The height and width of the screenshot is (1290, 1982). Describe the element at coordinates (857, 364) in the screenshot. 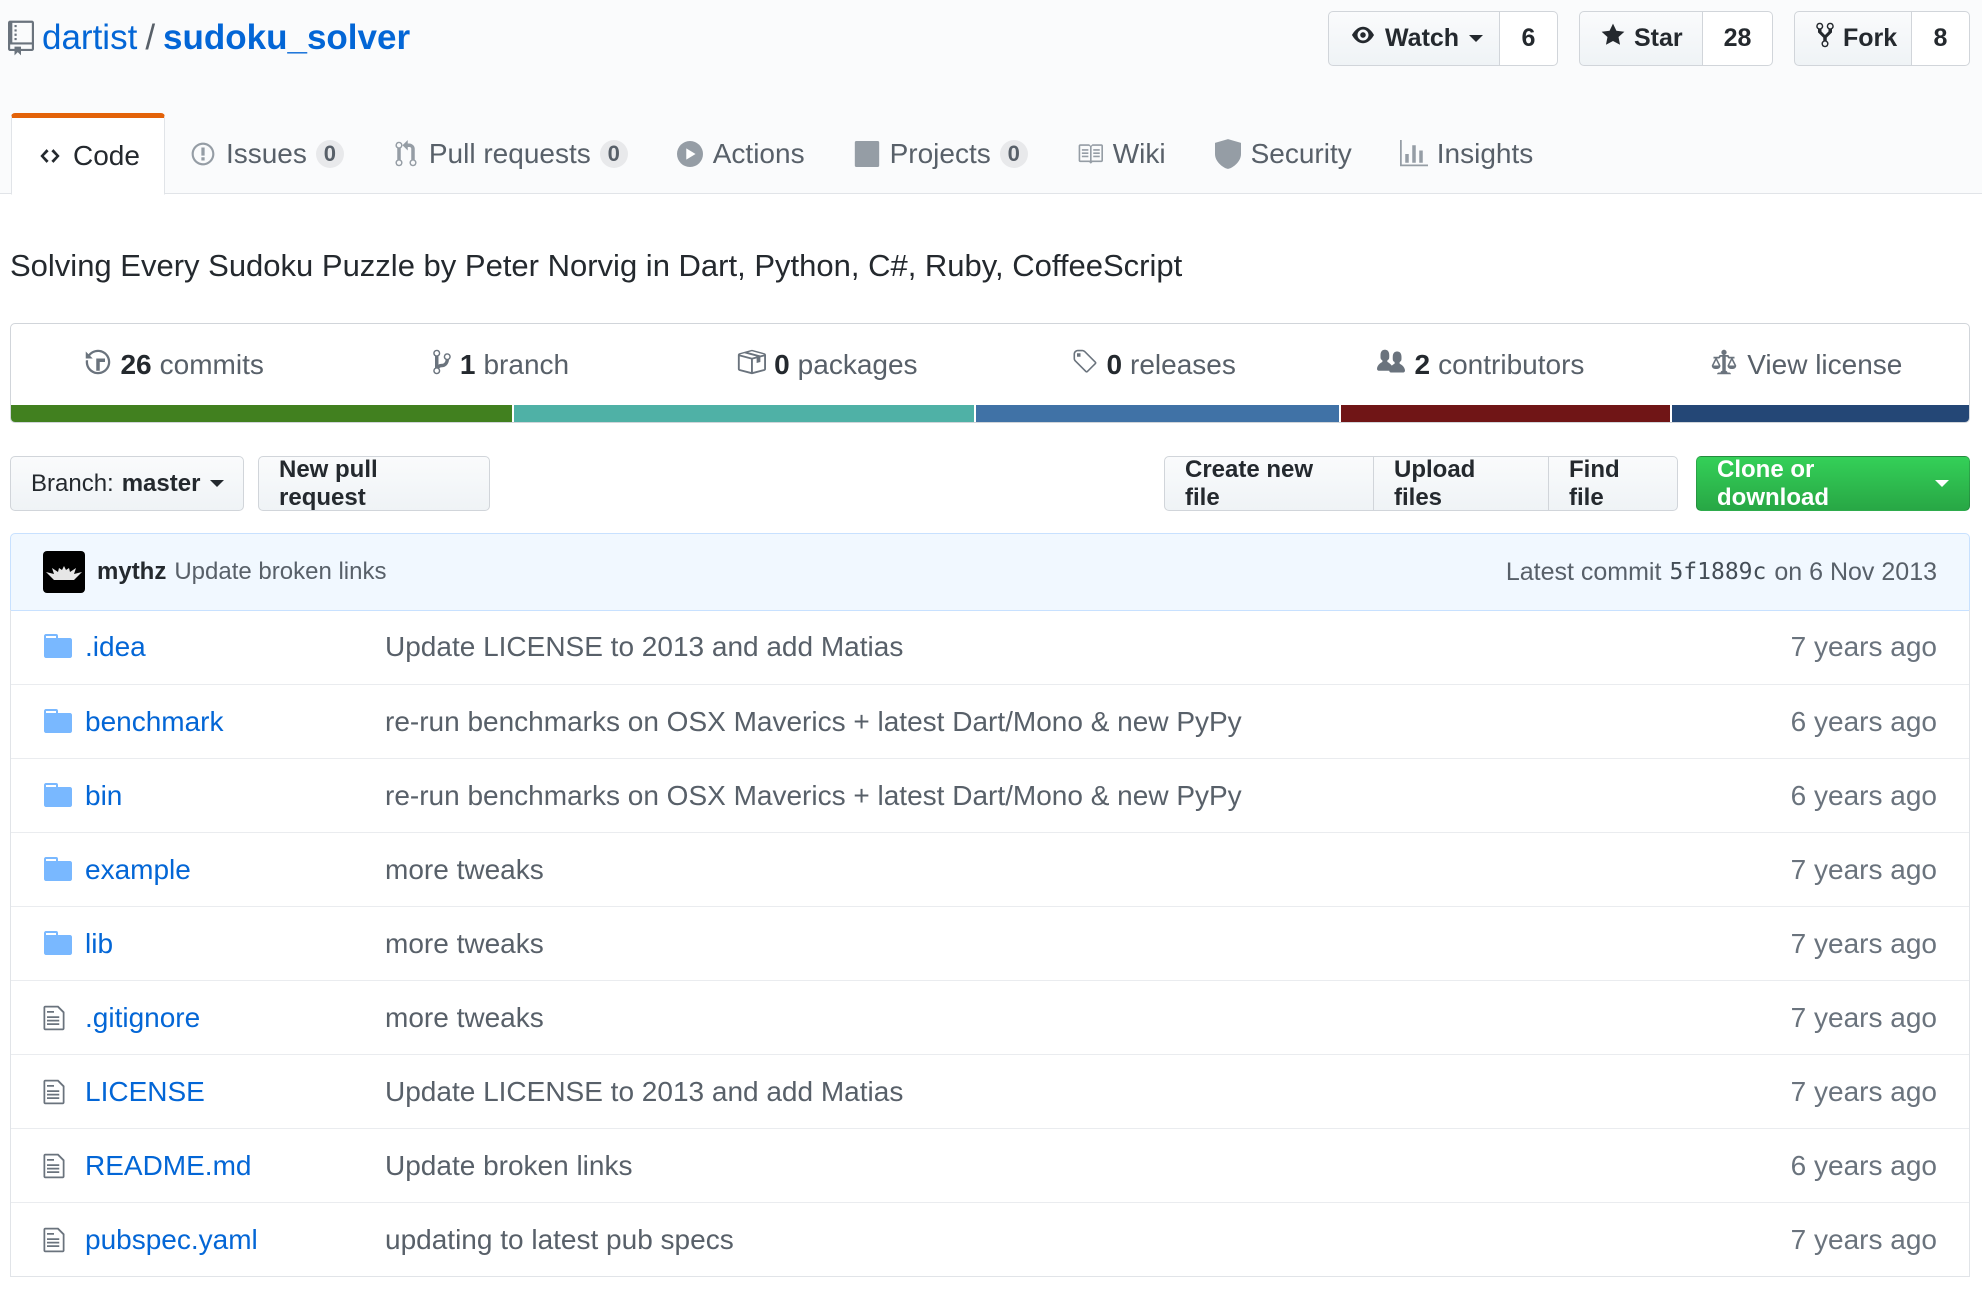

I see `packages-label: packages` at that location.